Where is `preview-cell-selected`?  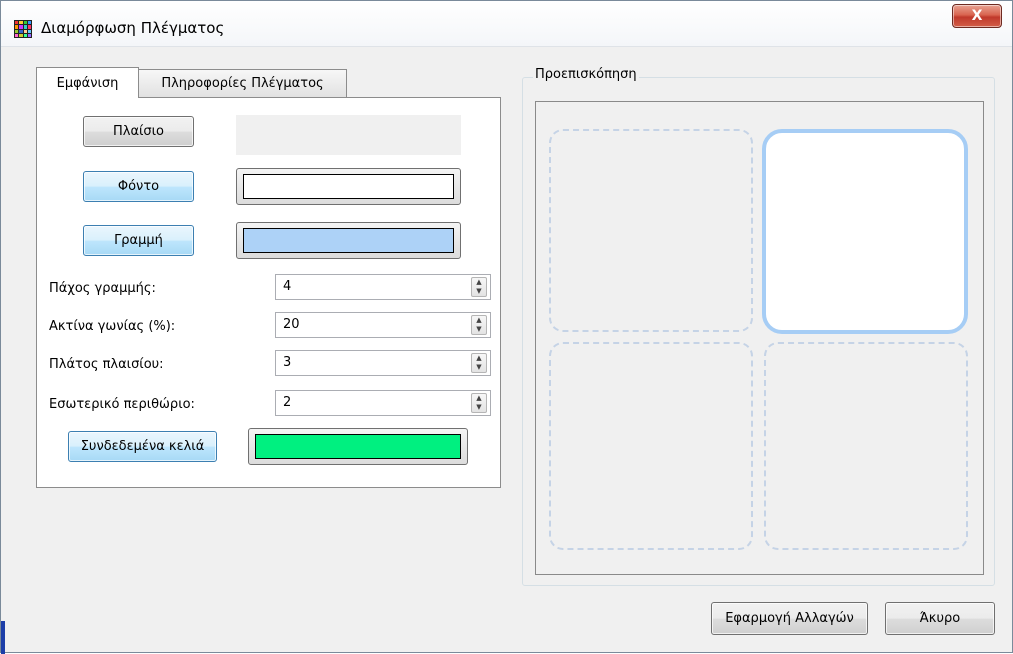
preview-cell-selected is located at coordinates (865, 231).